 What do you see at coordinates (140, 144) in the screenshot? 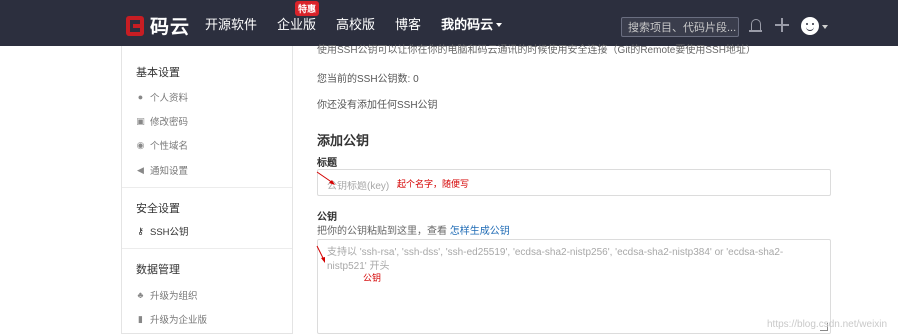
I see `globe-icon: ◉` at bounding box center [140, 144].